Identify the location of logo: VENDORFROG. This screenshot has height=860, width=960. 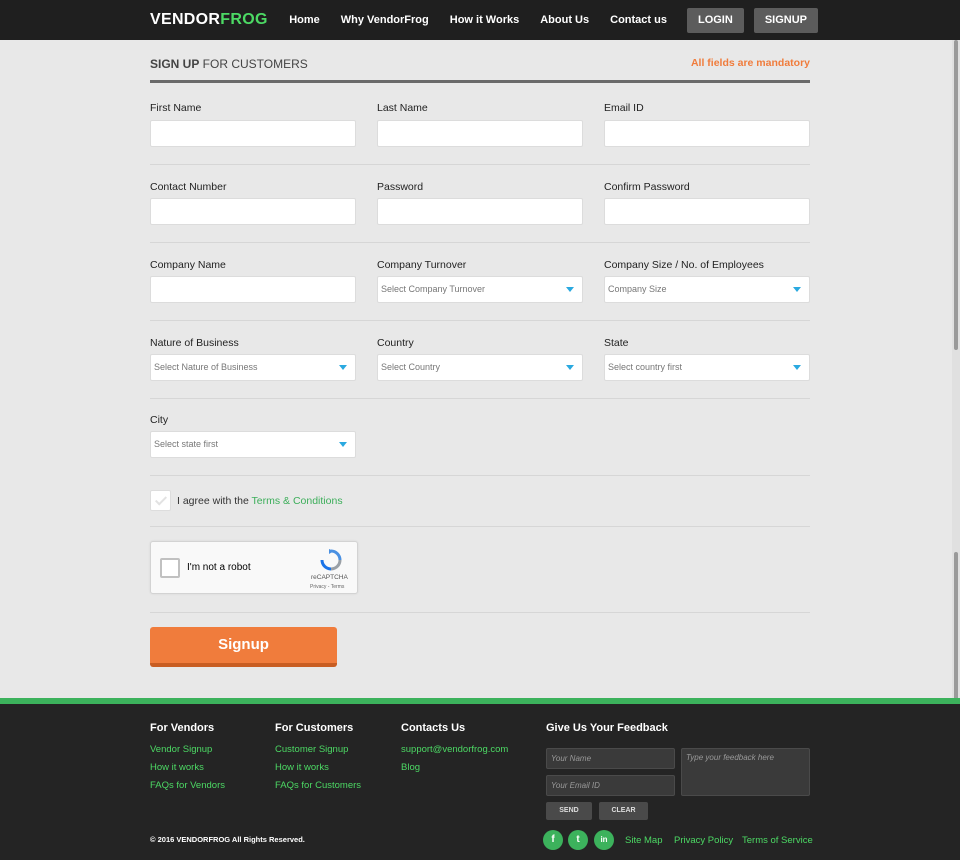
(209, 20).